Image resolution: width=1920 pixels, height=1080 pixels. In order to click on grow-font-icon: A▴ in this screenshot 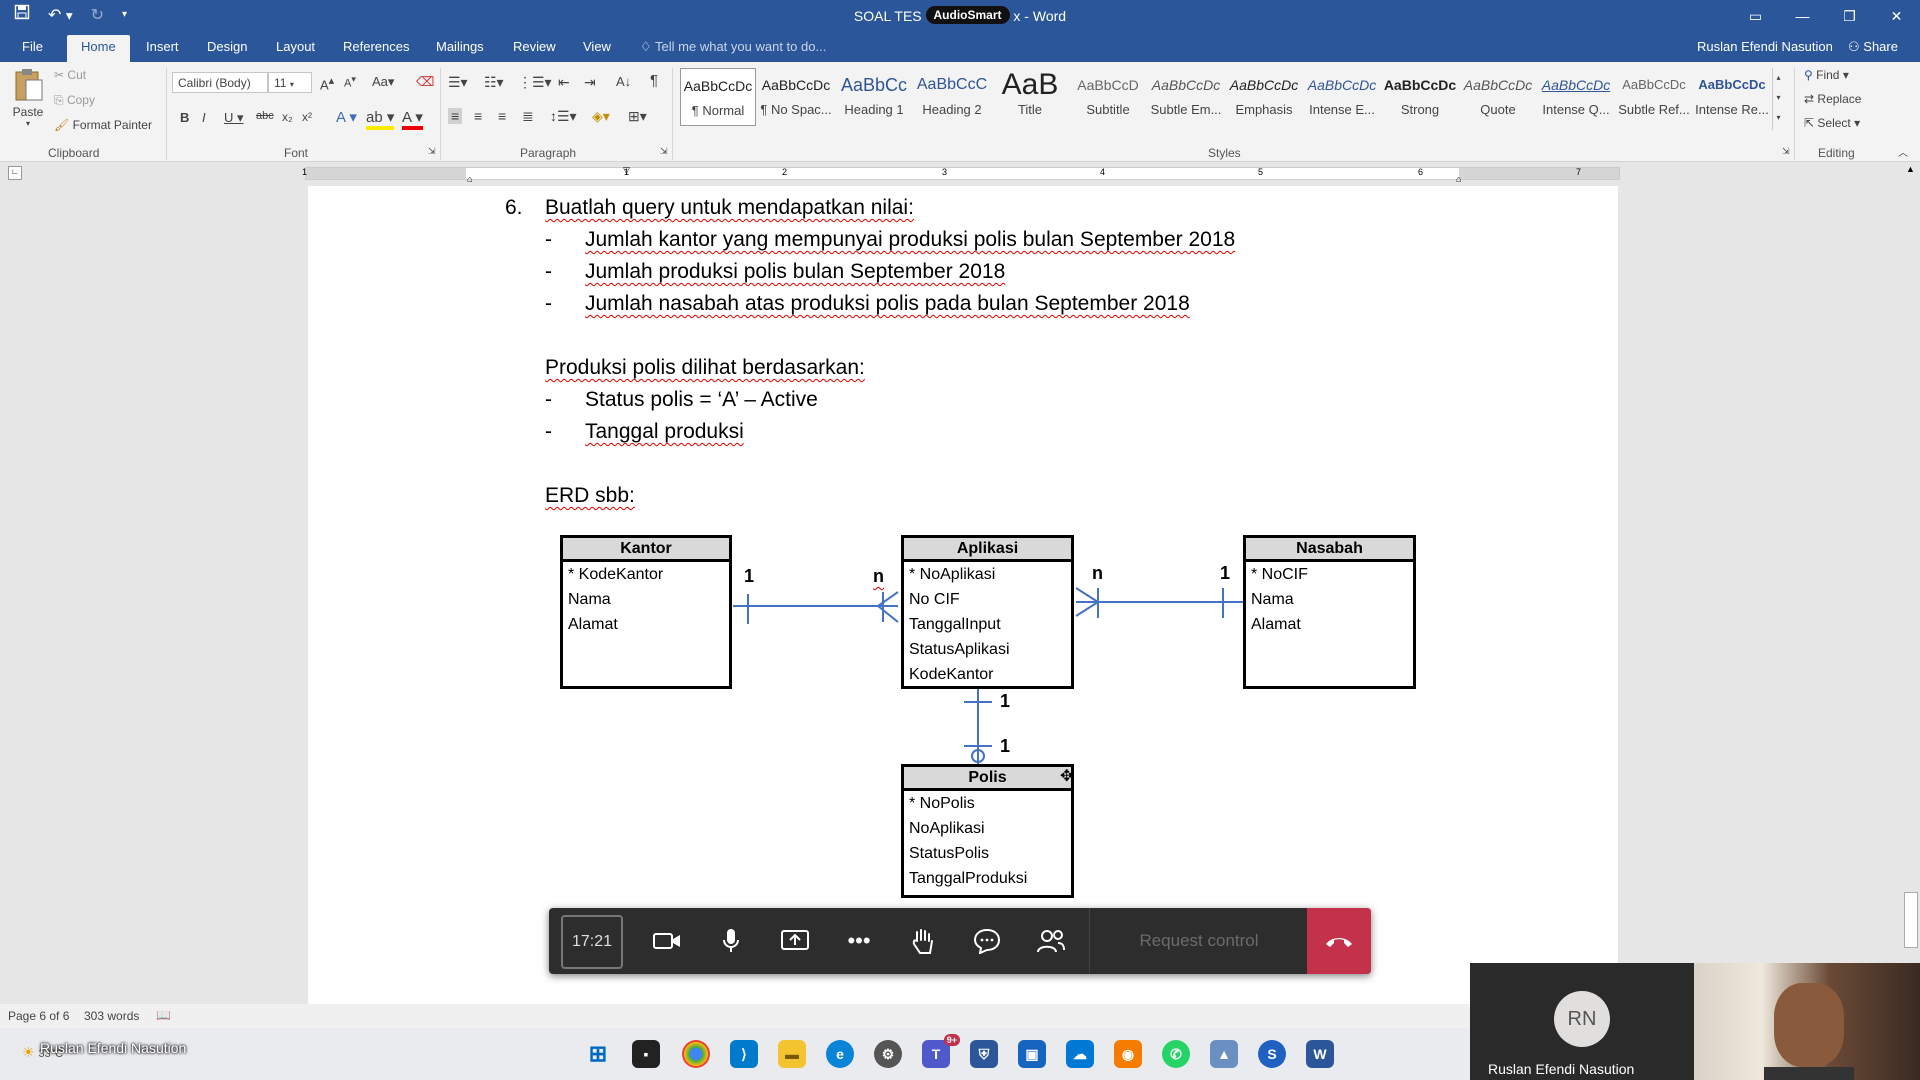, I will do `click(327, 83)`.